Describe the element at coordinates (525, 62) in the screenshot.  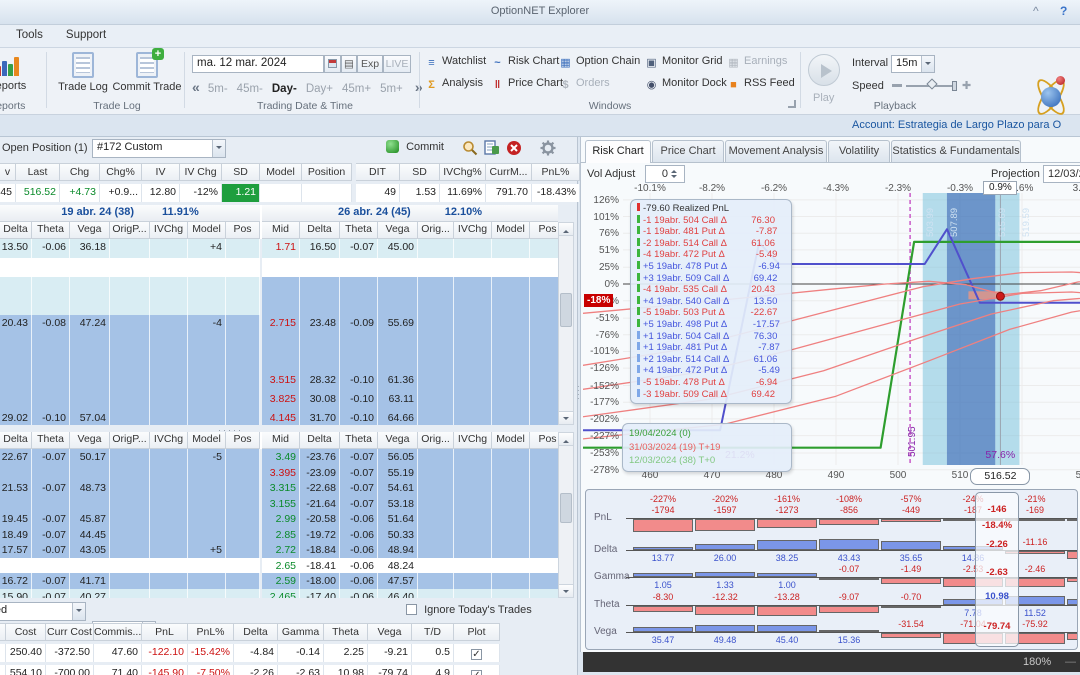
I see `risk-chart-button: ~ Risk Chart` at that location.